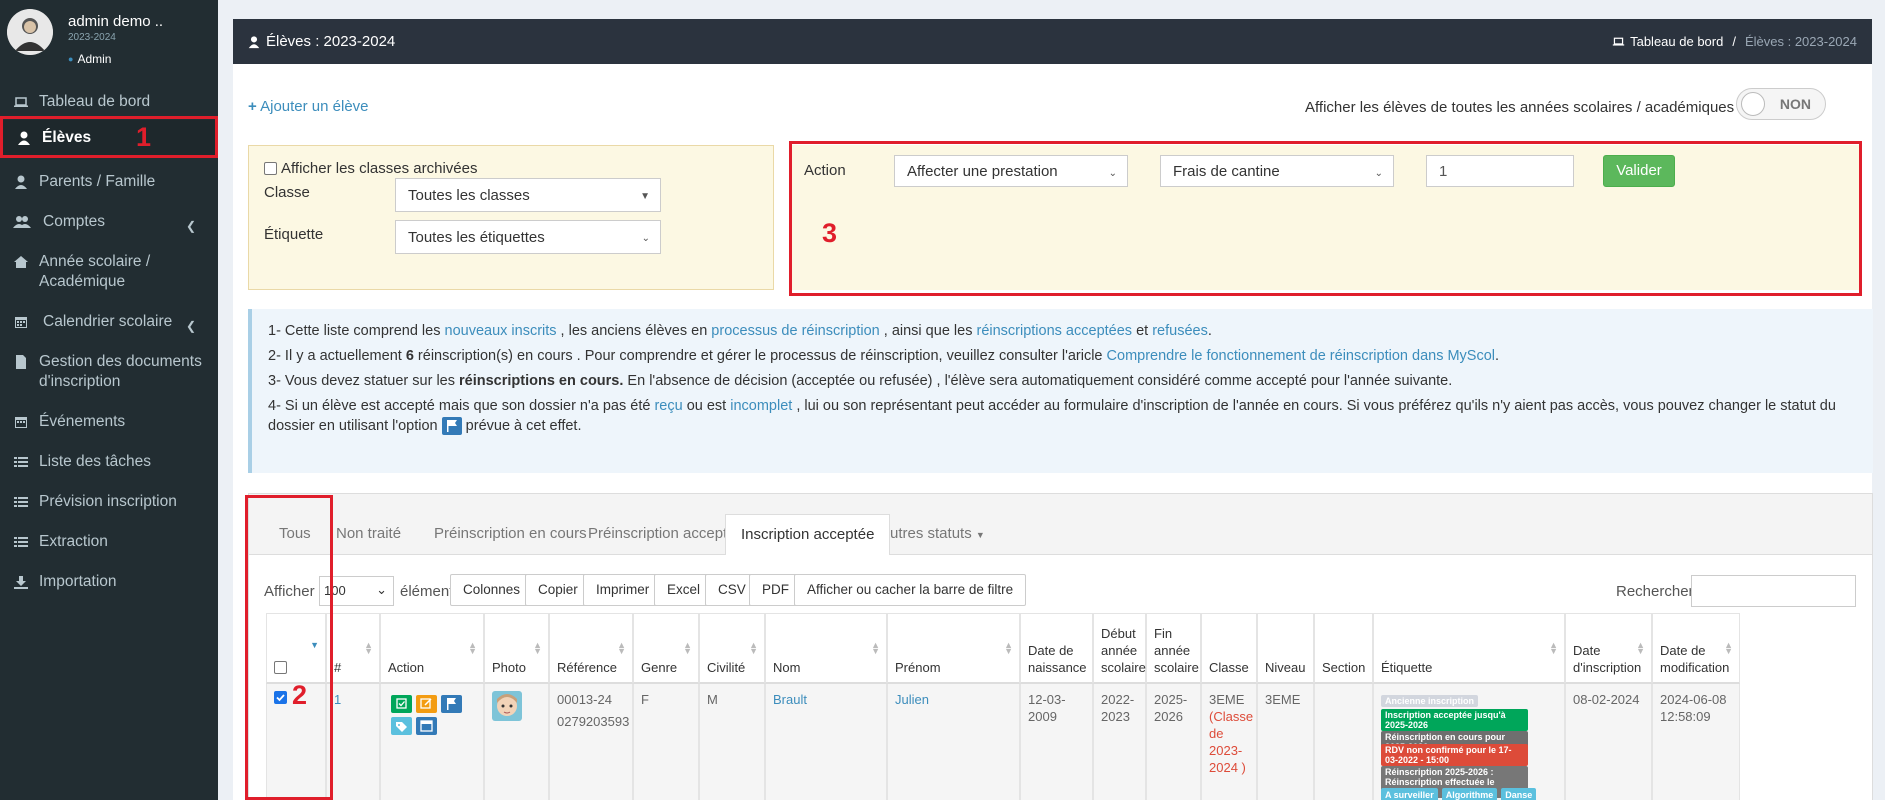 The image size is (1885, 800). I want to click on tab-registration-accepted: Inscription acceptée, so click(808, 534).